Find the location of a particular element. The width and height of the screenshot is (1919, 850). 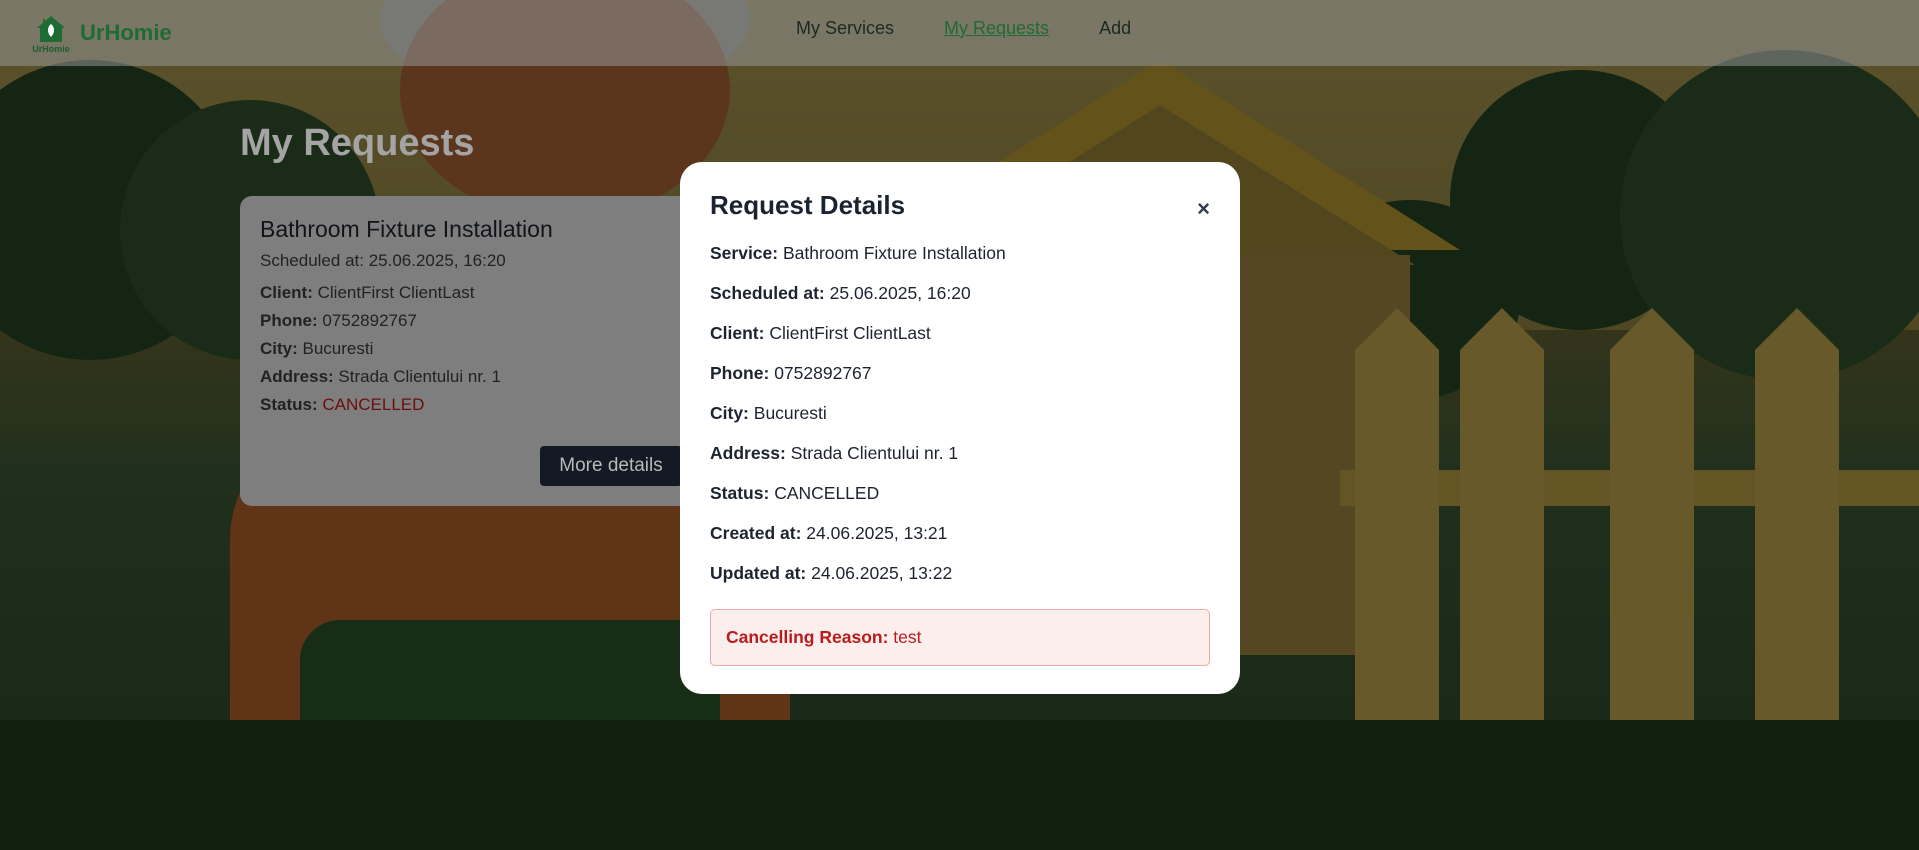

nav-links: My Services My Requests Add is located at coordinates (963, 28).